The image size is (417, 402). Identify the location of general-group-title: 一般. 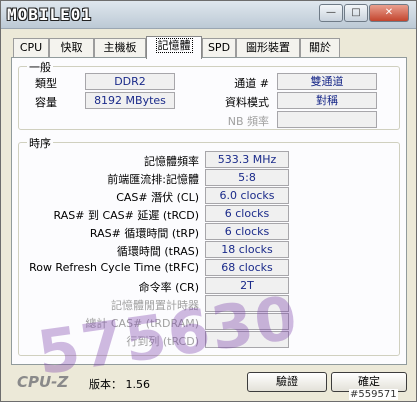
(40, 67).